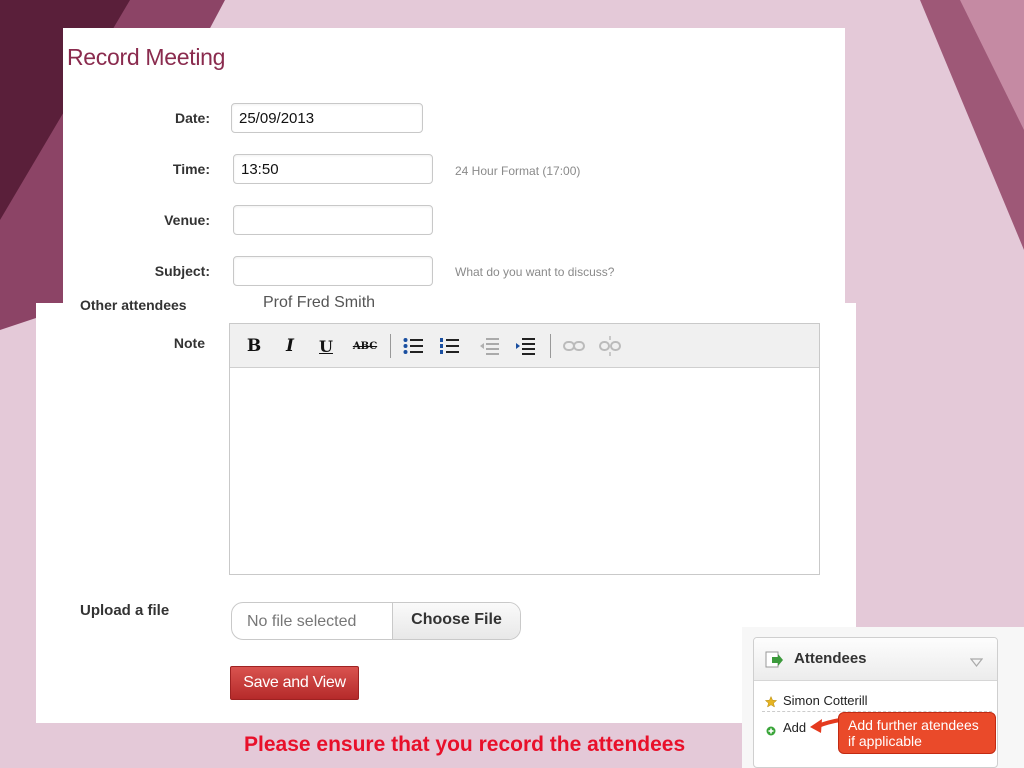  What do you see at coordinates (535, 272) in the screenshot?
I see `subject-hint: What do you want to discuss?` at bounding box center [535, 272].